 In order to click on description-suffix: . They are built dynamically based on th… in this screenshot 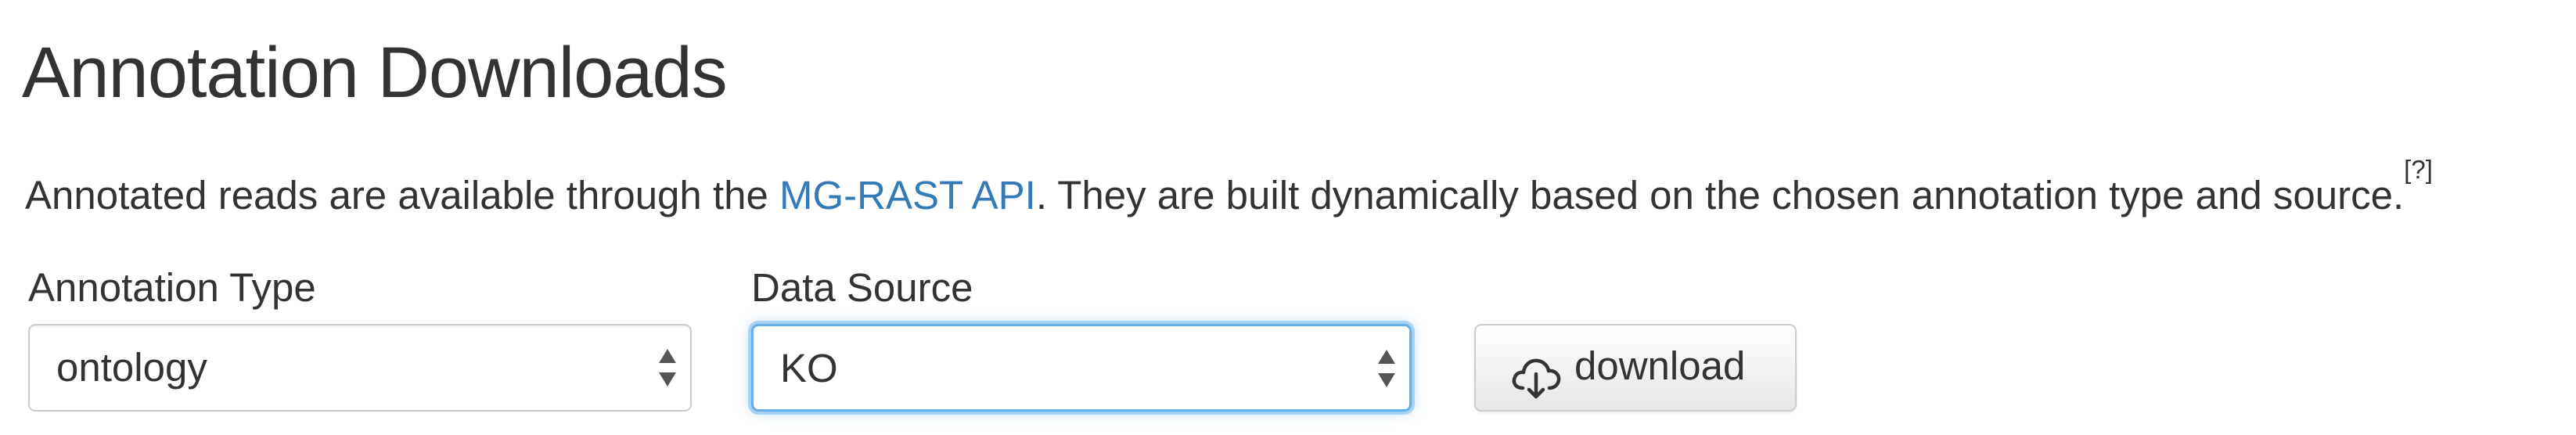, I will do `click(1720, 195)`.